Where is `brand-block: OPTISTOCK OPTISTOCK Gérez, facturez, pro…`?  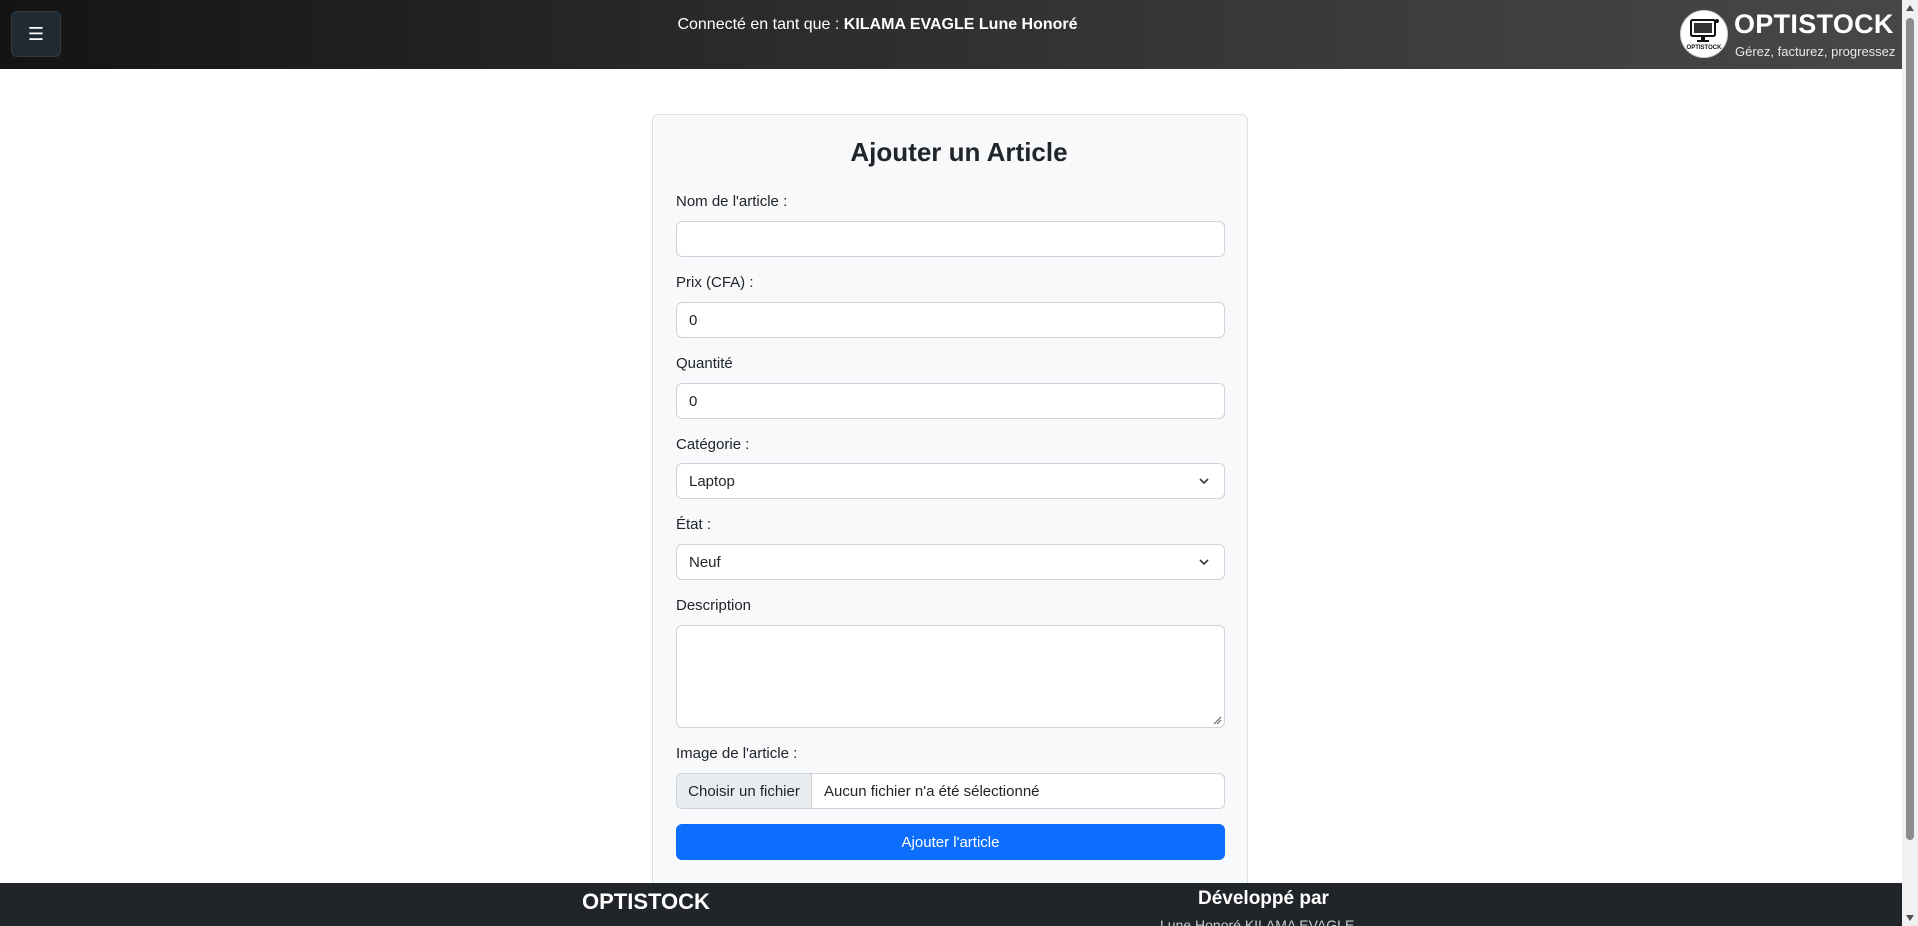
brand-block: OPTISTOCK OPTISTOCK Gérez, facturez, pro… is located at coordinates (1791, 35).